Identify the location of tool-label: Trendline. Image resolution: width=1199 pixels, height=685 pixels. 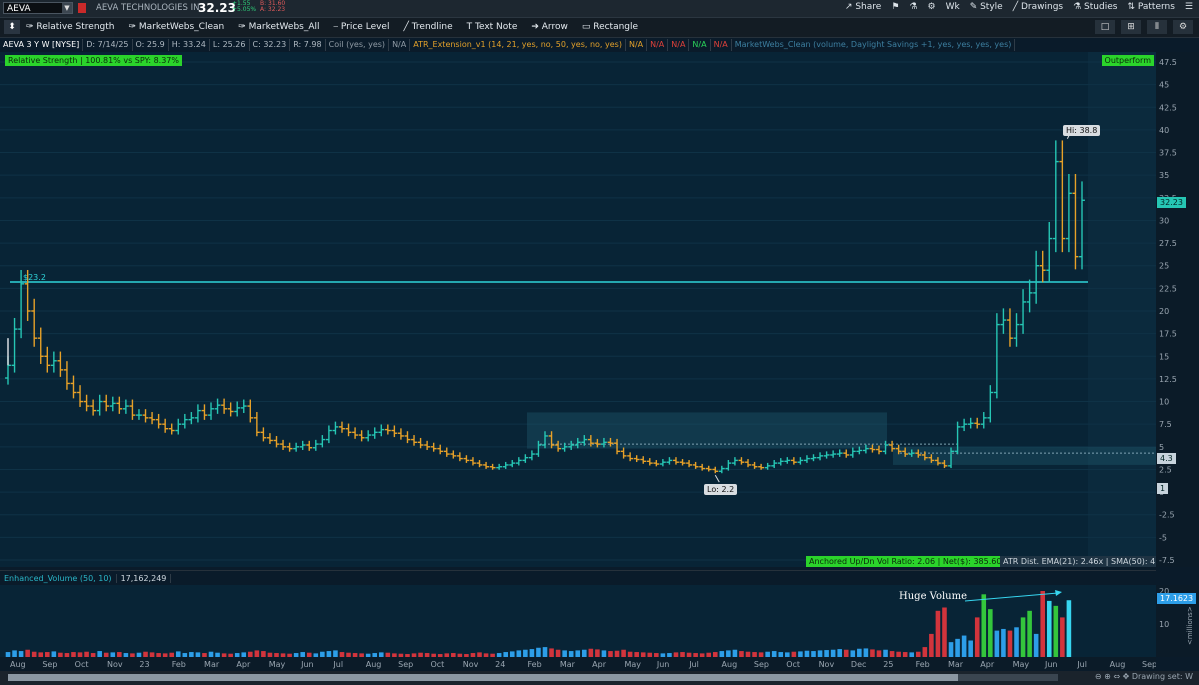
(432, 27).